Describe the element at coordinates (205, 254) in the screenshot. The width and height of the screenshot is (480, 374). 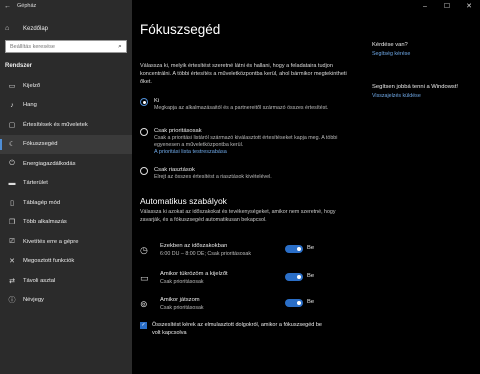
I see `rule-subtitle: 6:00 DU – 8:00 DE; Csak prioritásosak` at that location.